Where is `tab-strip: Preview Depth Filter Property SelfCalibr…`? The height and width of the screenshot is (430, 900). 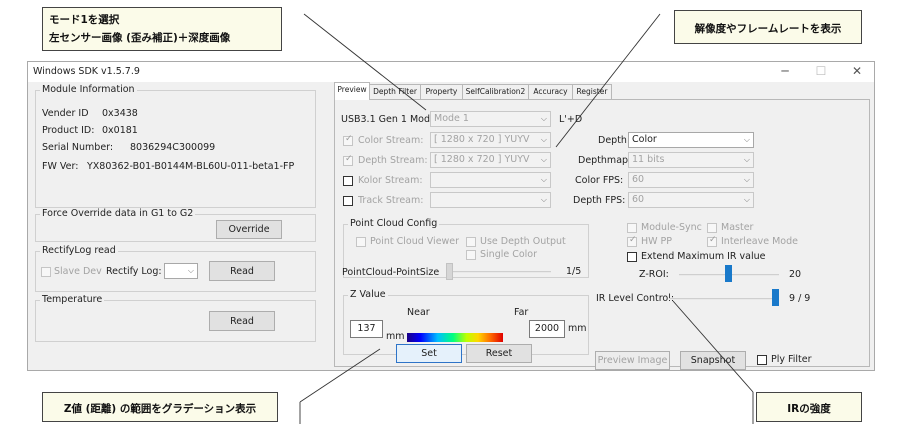 tab-strip: Preview Depth Filter Property SelfCalibr… is located at coordinates (602, 91).